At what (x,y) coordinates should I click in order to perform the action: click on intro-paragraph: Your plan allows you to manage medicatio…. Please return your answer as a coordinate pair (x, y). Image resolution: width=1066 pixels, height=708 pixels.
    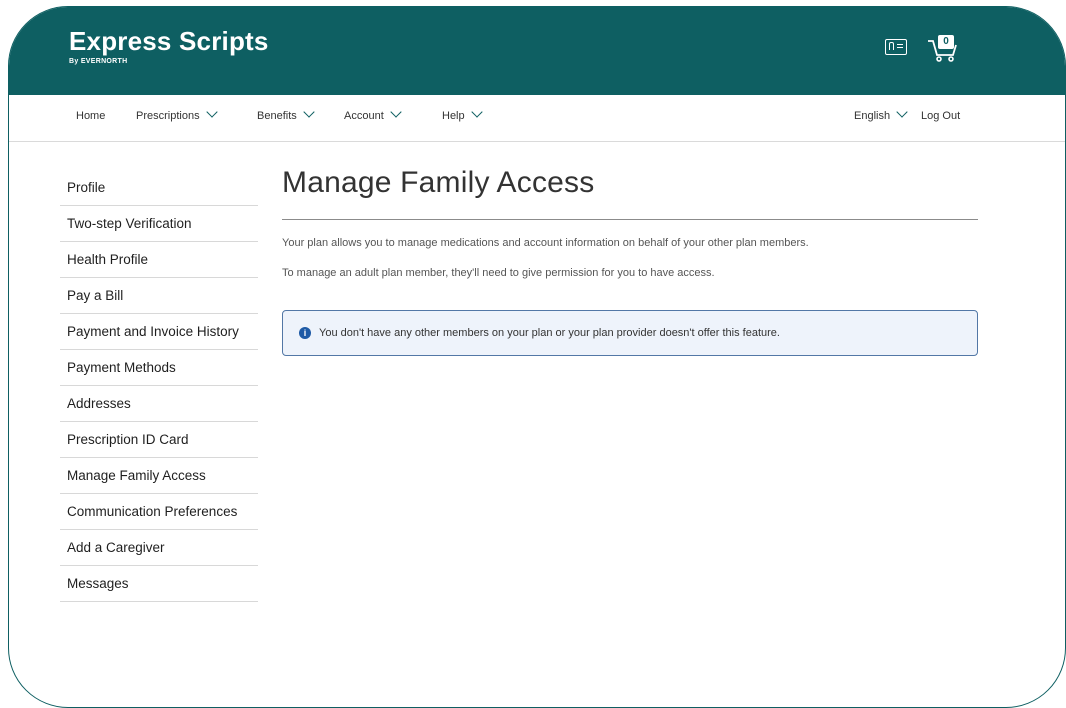
    Looking at the image, I should click on (545, 243).